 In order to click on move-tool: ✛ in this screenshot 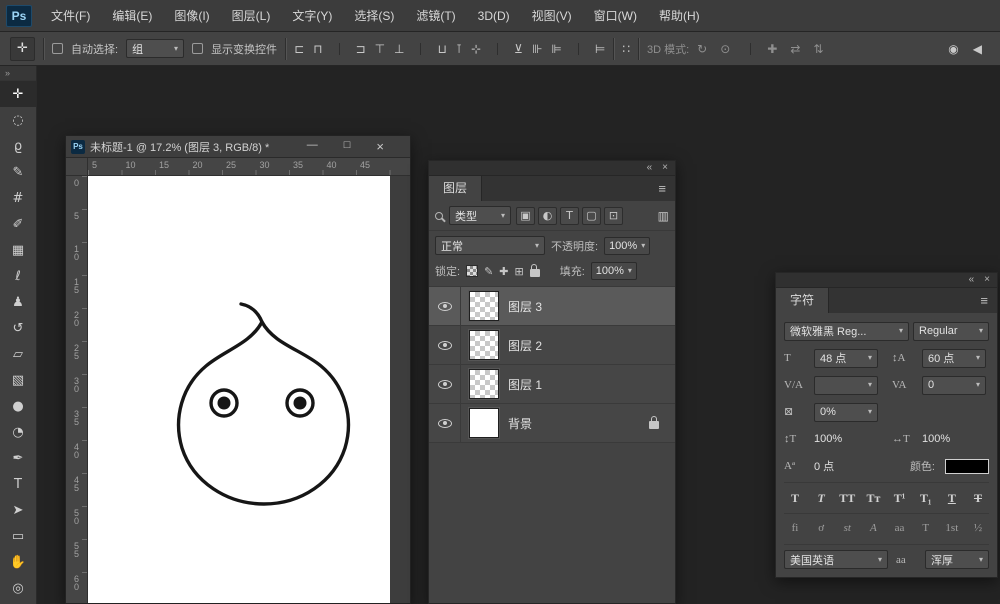, I will do `click(18, 94)`.